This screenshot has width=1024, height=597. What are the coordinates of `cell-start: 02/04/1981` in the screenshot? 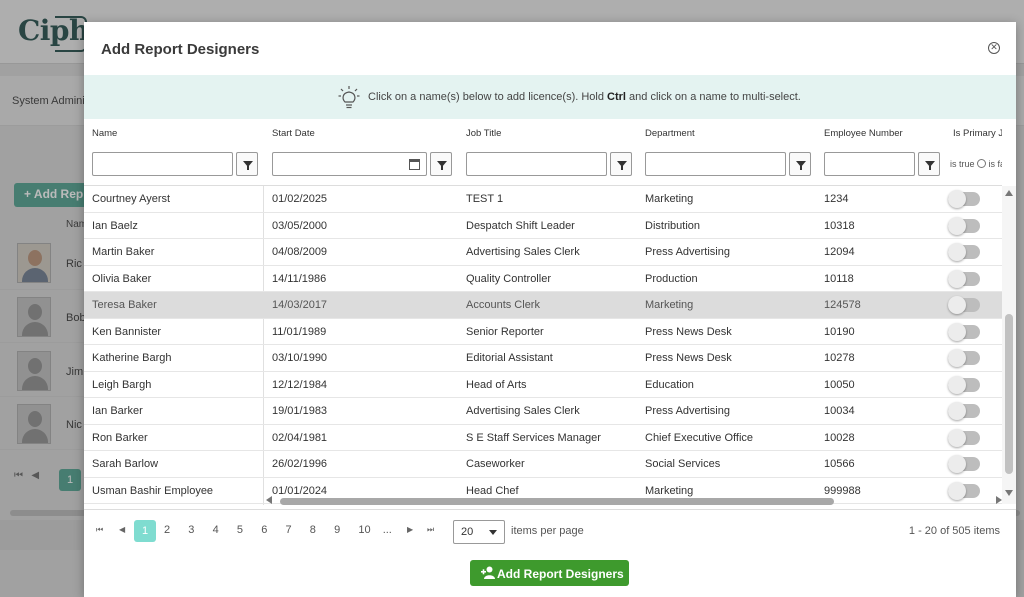 It's located at (300, 437).